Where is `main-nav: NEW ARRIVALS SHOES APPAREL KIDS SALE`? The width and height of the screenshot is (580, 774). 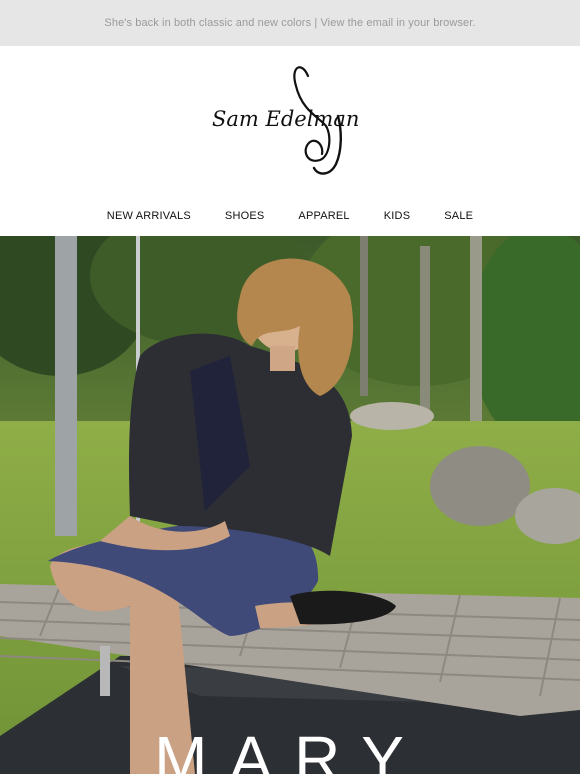 main-nav: NEW ARRIVALS SHOES APPAREL KIDS SALE is located at coordinates (290, 216).